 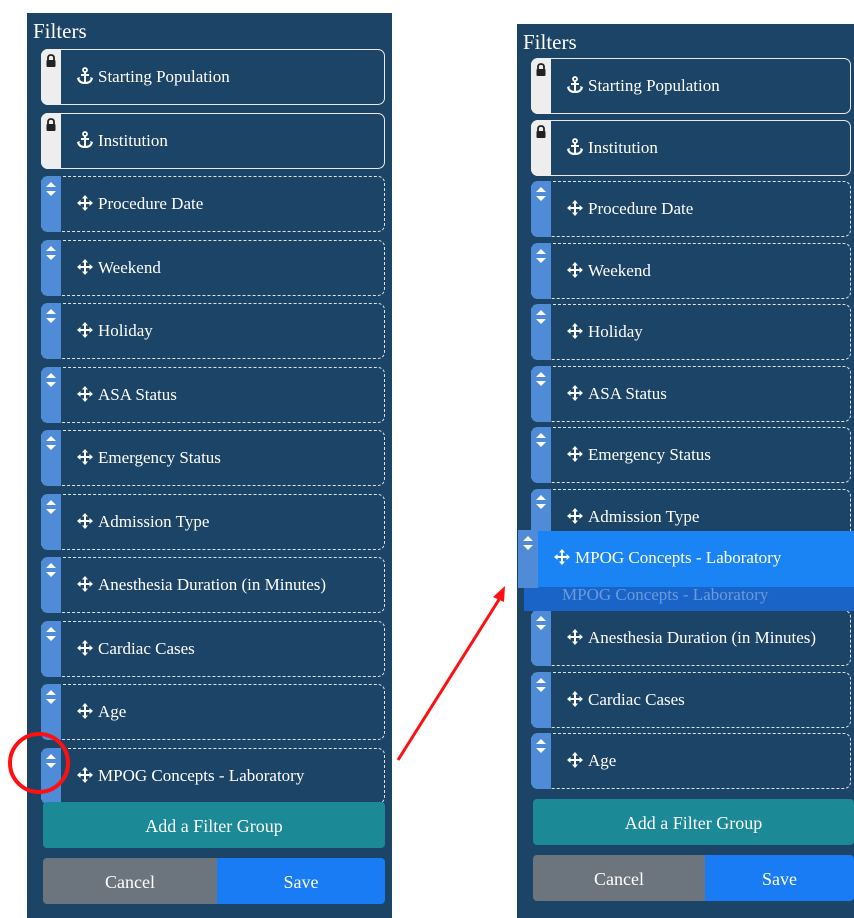 What do you see at coordinates (702, 637) in the screenshot?
I see `filter-label: Anesthesia Duration (in Minutes)` at bounding box center [702, 637].